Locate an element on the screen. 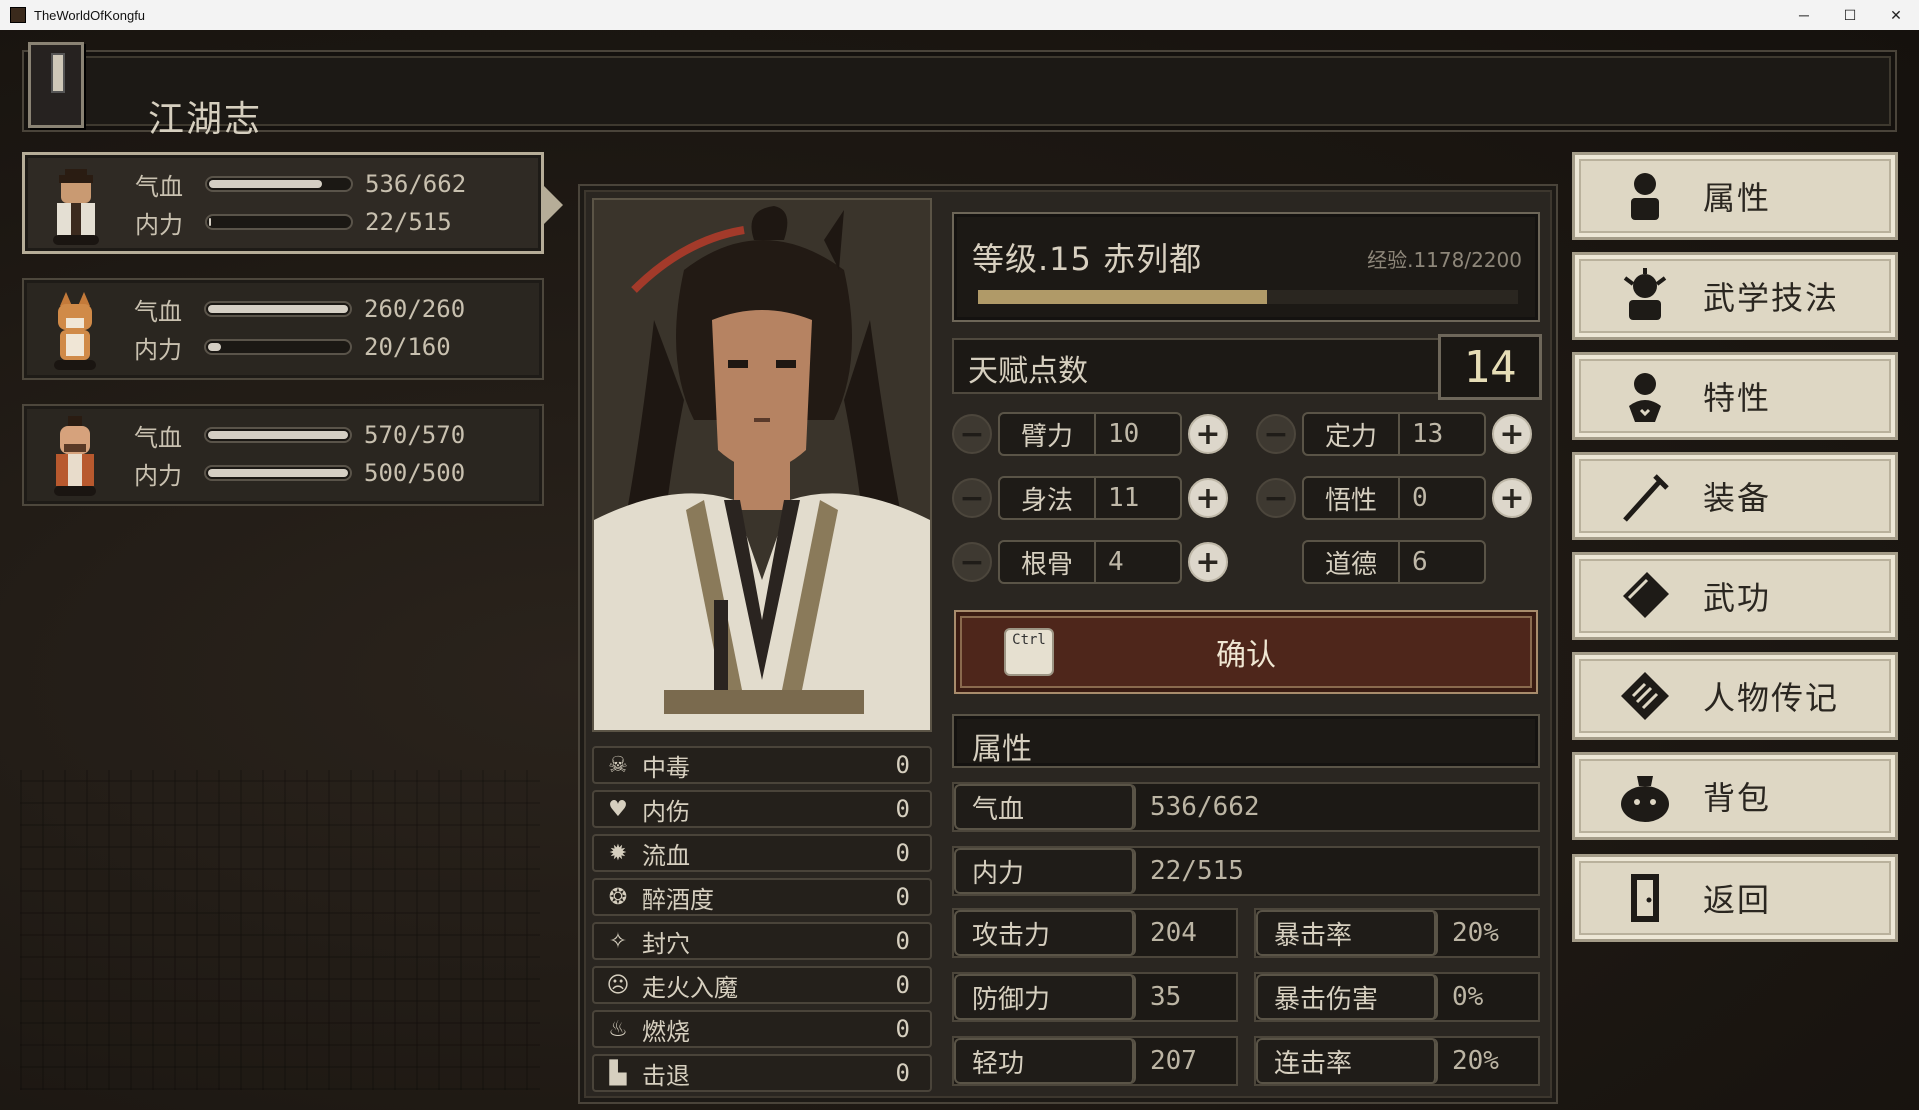  menu-return-button: 返回 is located at coordinates (1735, 898).